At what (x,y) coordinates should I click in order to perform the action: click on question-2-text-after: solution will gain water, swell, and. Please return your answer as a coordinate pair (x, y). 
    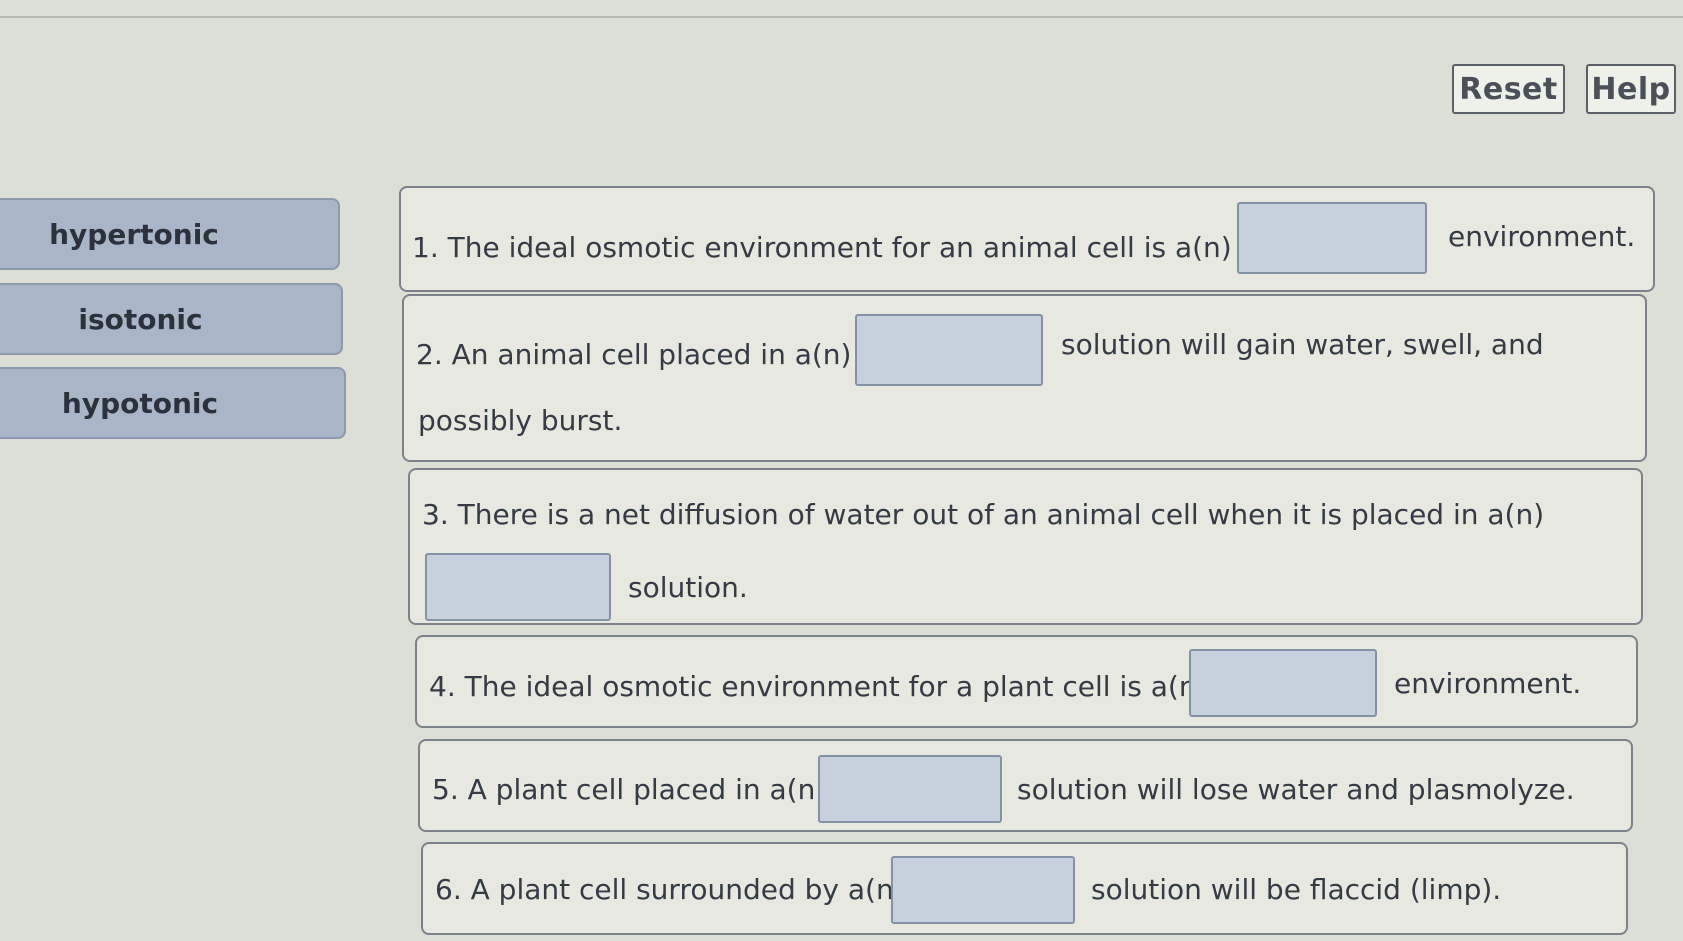
    Looking at the image, I should click on (1302, 344).